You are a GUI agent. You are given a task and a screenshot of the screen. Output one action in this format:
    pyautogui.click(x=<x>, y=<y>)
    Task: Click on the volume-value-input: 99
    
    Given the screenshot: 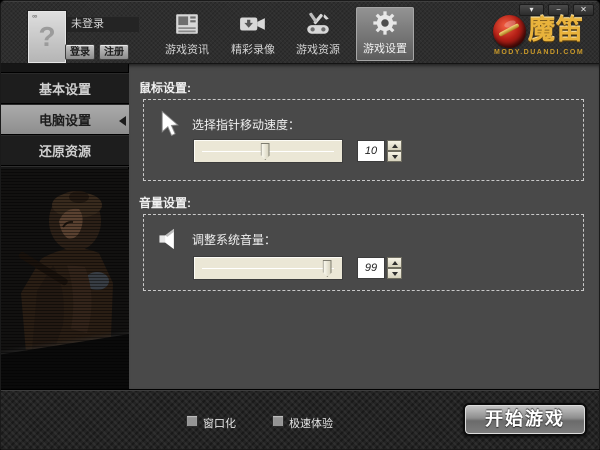 What is the action you would take?
    pyautogui.click(x=371, y=268)
    